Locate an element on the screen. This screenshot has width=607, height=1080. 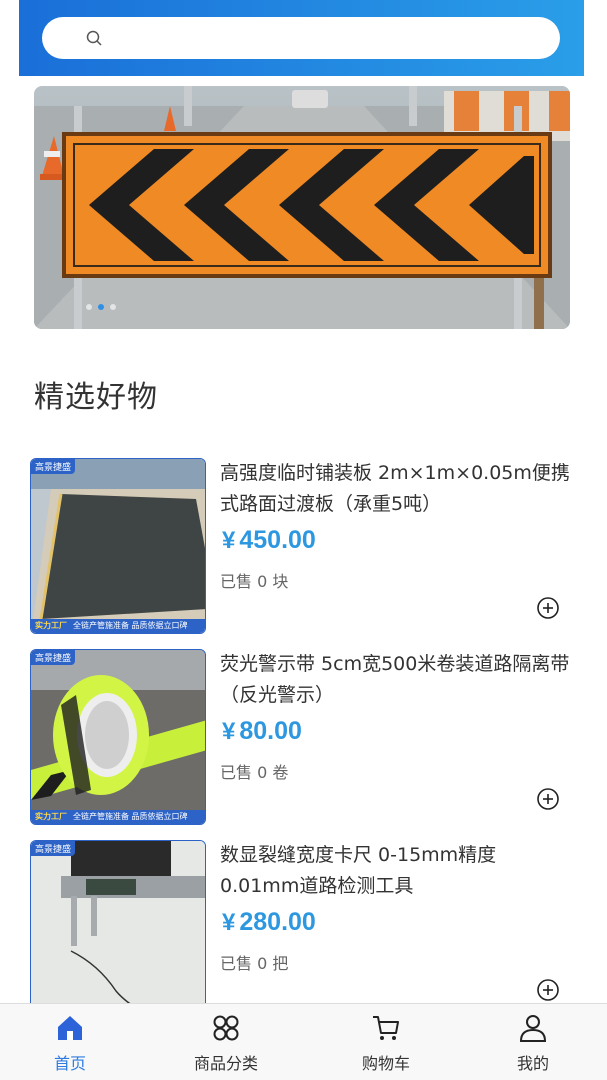
tab-profile: 我的 is located at coordinates (533, 1043).